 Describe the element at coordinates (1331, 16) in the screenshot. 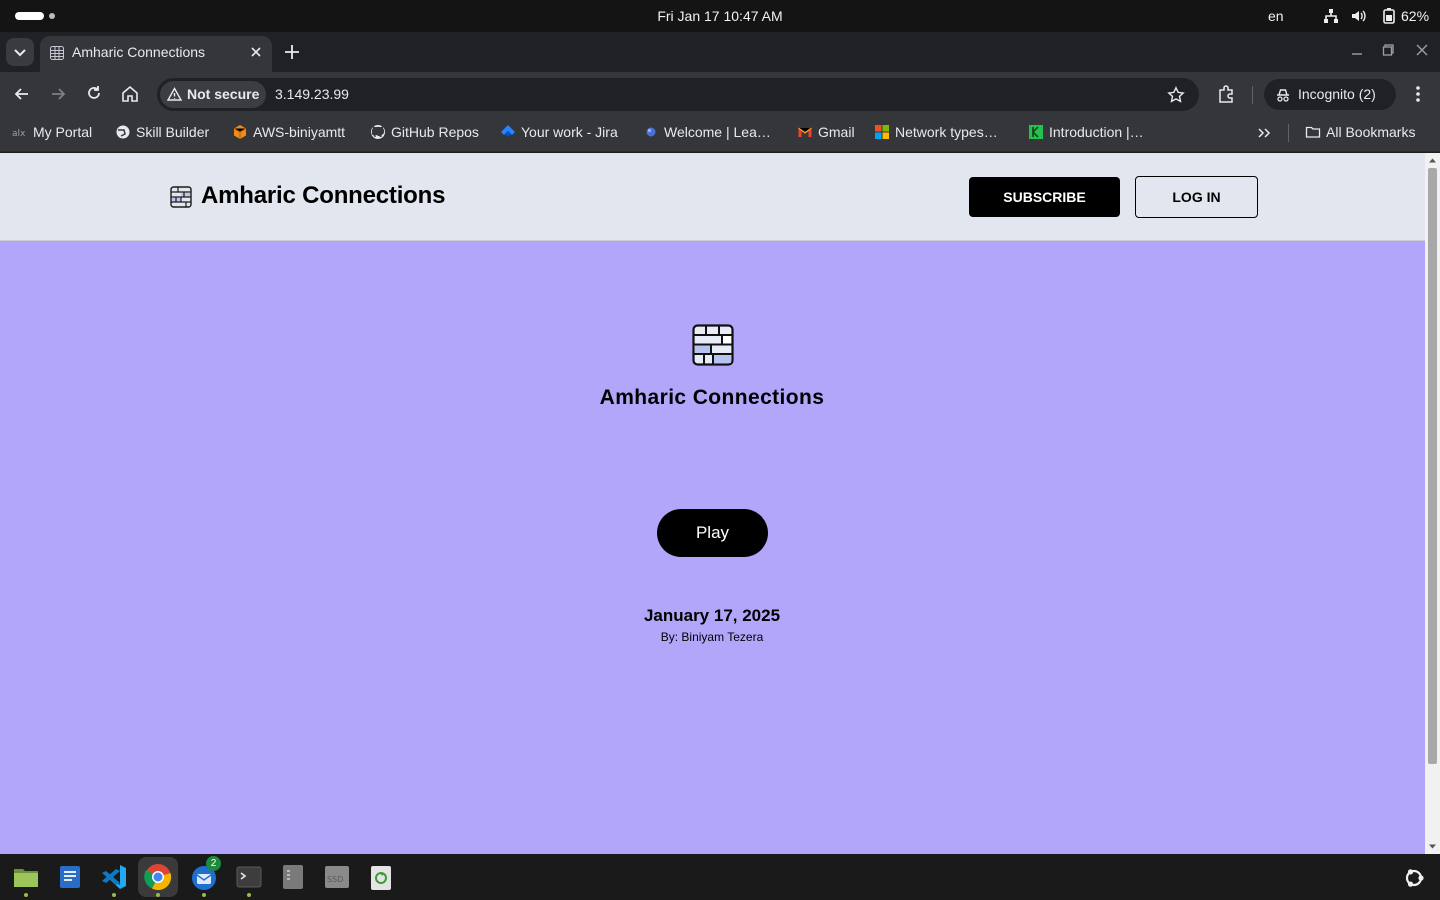

I see `network-icon` at that location.